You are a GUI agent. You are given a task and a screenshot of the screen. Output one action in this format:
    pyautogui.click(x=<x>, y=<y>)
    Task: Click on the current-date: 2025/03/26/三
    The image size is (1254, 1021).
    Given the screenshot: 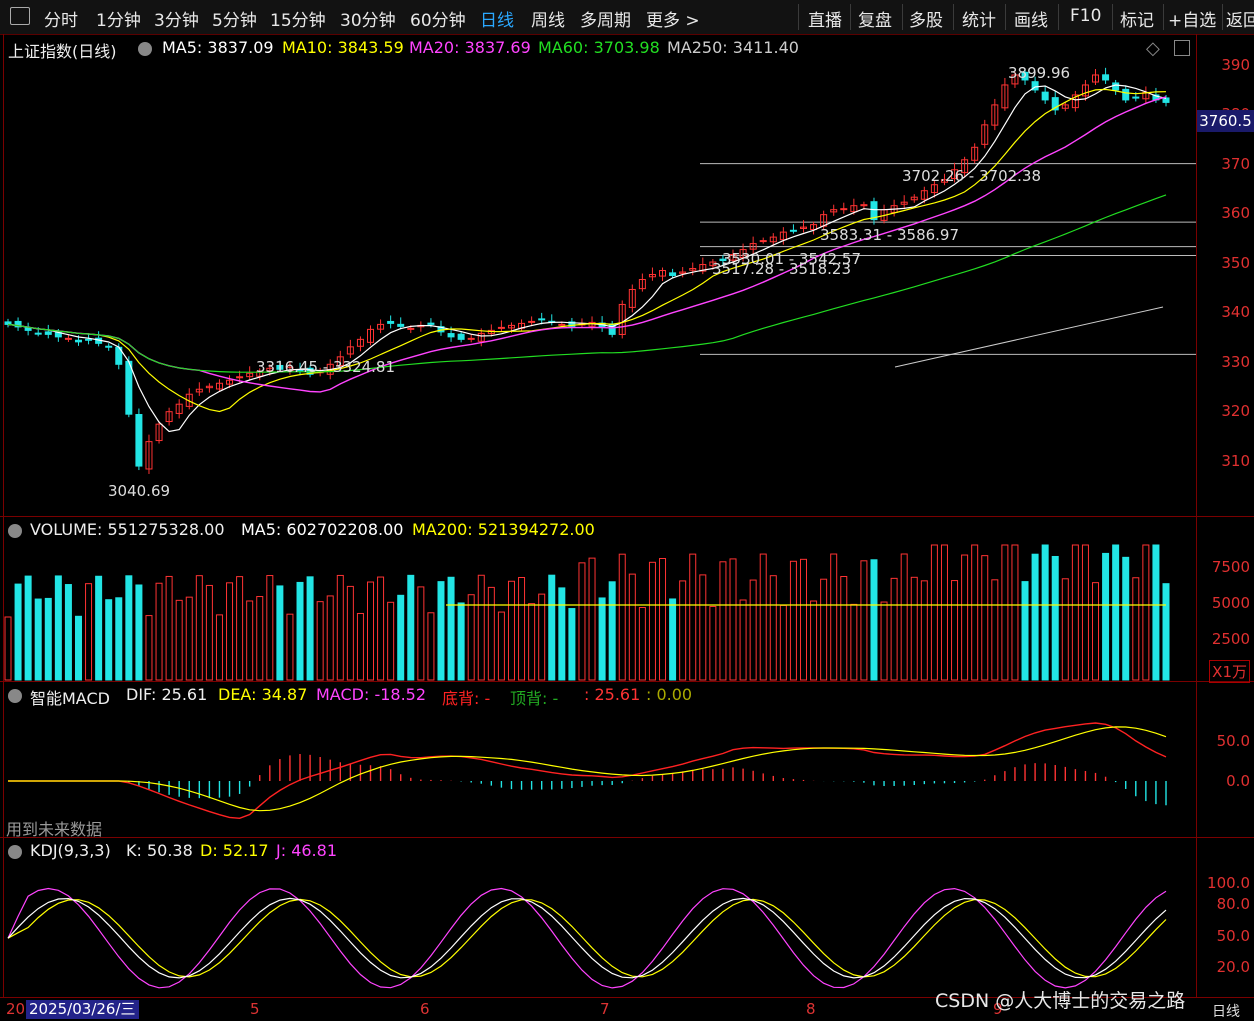 What is the action you would take?
    pyautogui.click(x=82, y=1009)
    